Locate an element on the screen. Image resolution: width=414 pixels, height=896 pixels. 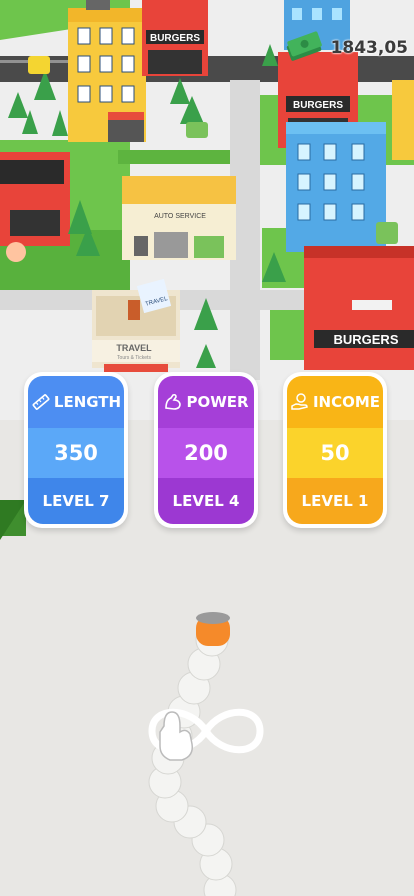
upgrade-card-income: INCOME 50 LEVEL 1 is located at coordinates (335, 450).